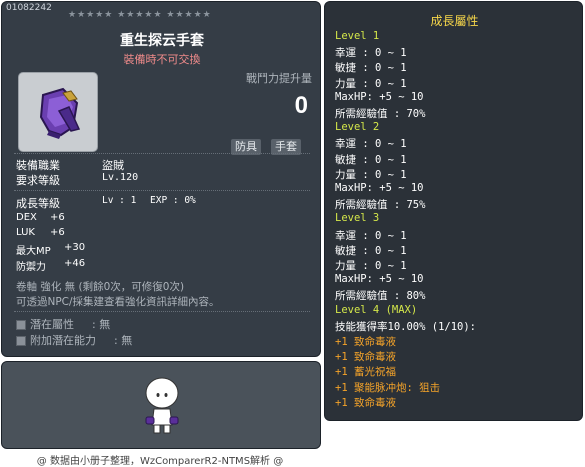  Describe the element at coordinates (120, 177) in the screenshot. I see `required-level-value: Lv.120` at that location.